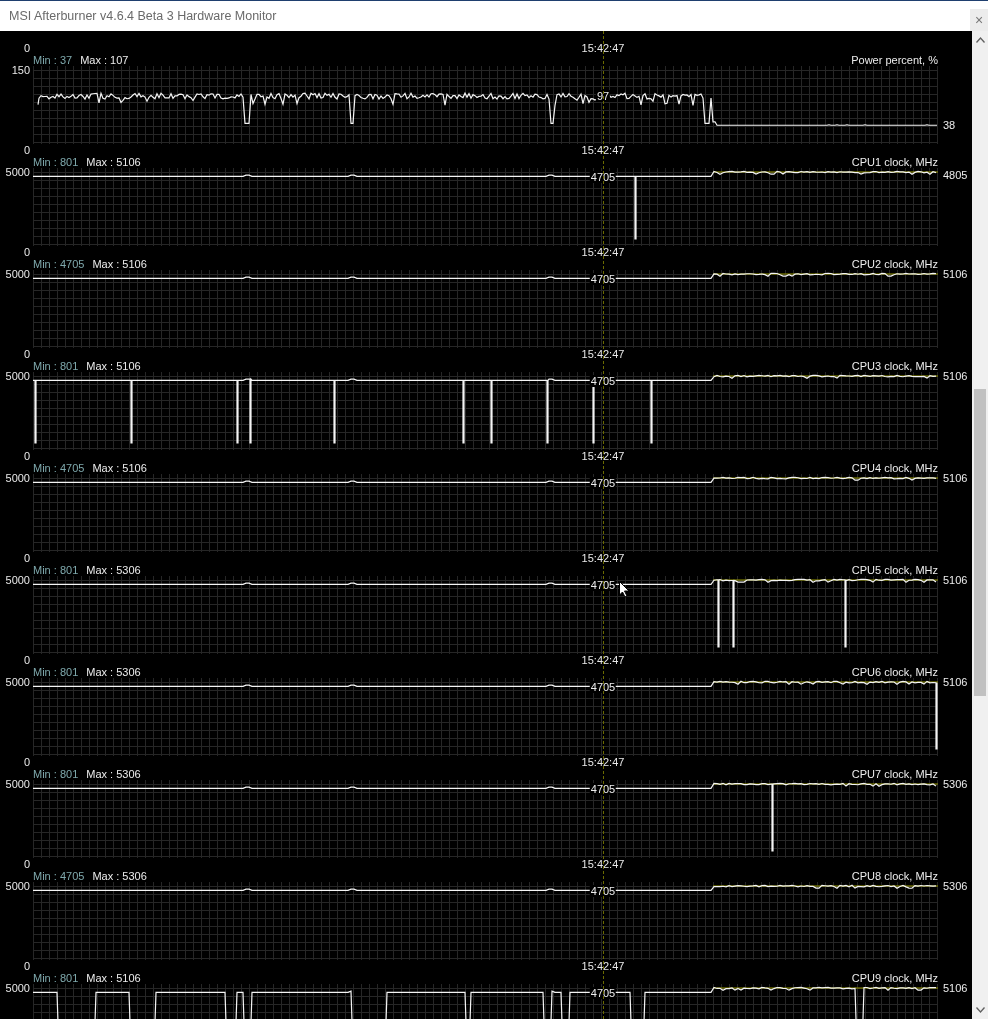 Image resolution: width=988 pixels, height=1019 pixels. Describe the element at coordinates (894, 468) in the screenshot. I see `graph-title: CPU4 clock, MHz` at that location.